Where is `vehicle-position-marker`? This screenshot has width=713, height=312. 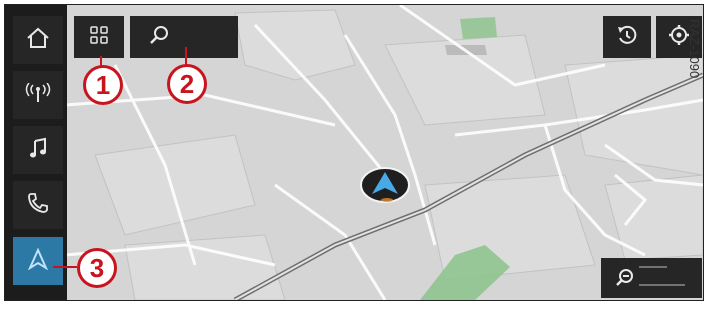 vehicle-position-marker is located at coordinates (385, 185).